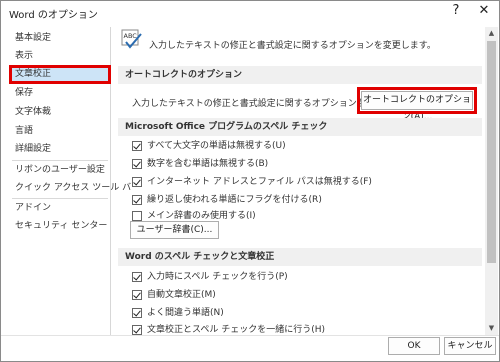  I want to click on office-spelling-section-header: Microsoft Office プログラムのスペル チェック, so click(300, 127).